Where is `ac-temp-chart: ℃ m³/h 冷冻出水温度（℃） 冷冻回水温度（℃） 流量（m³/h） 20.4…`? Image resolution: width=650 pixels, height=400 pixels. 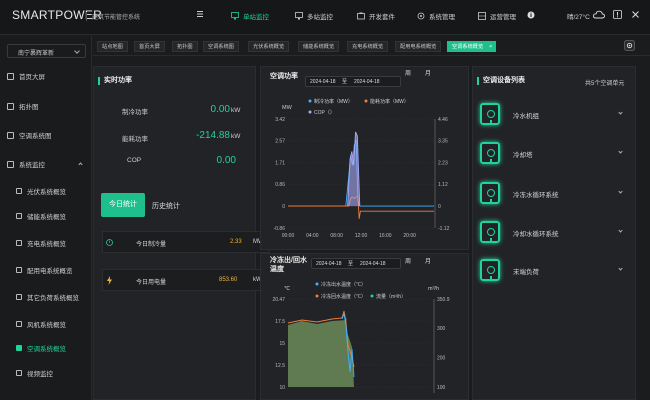 ac-temp-chart: ℃ m³/h 冷冻出水温度（℃） 冷冻回水温度（℃） 流量（m³/h） 20.4… is located at coordinates (361, 337).